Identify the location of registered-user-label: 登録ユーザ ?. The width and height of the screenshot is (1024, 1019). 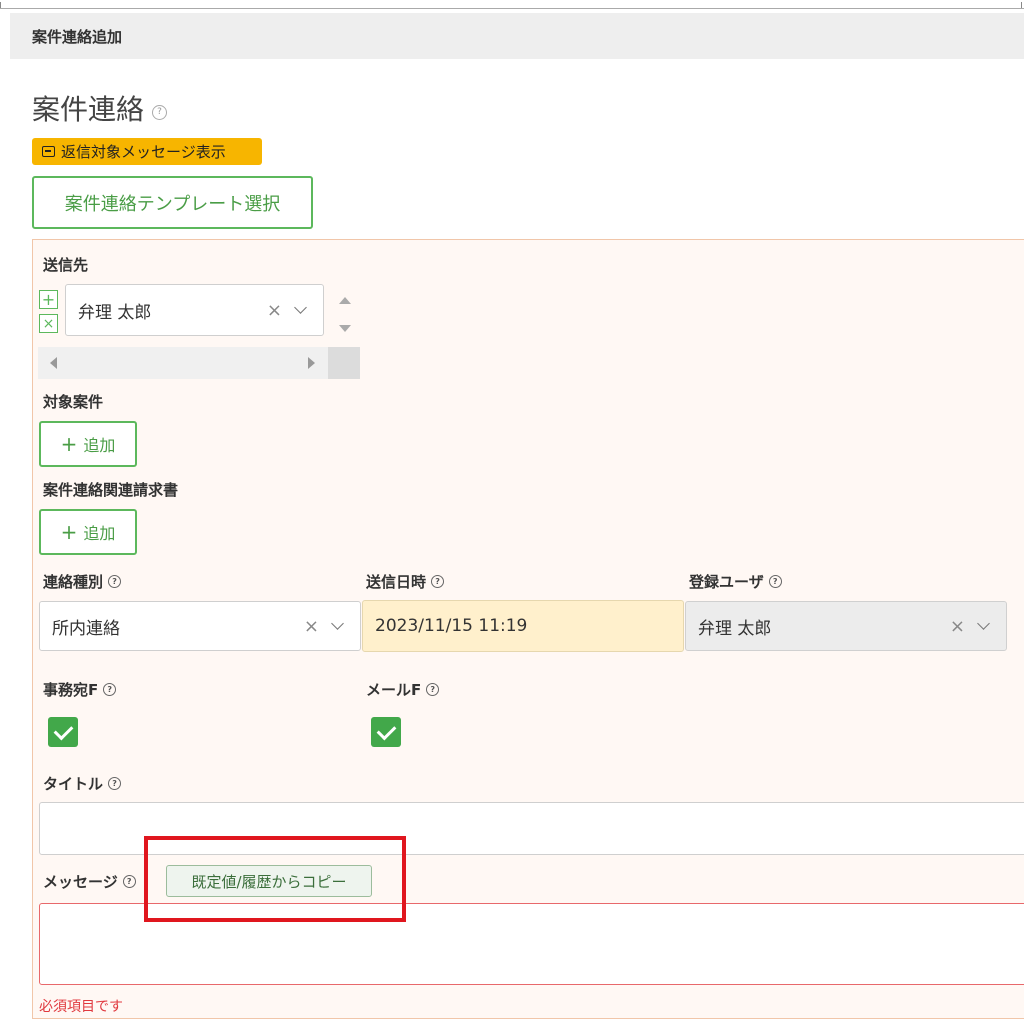
(735, 581).